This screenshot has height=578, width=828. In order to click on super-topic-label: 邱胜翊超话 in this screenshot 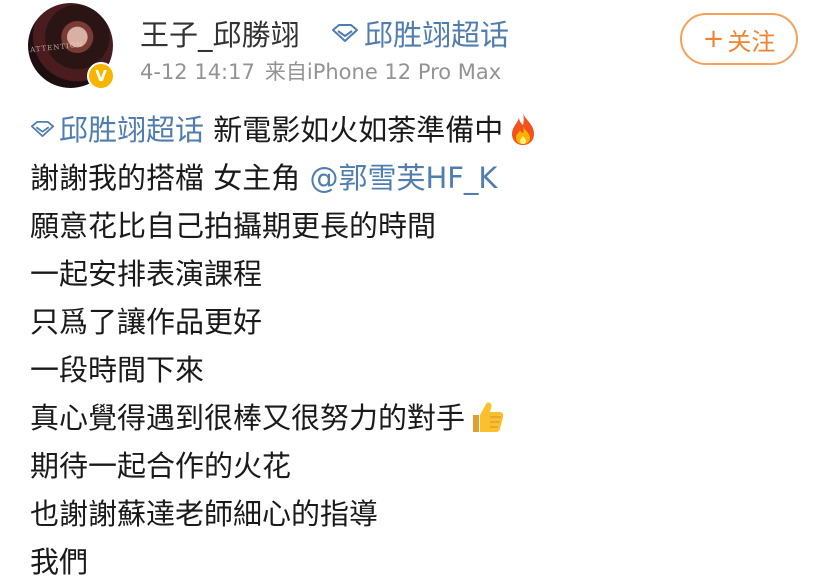, I will do `click(437, 35)`.